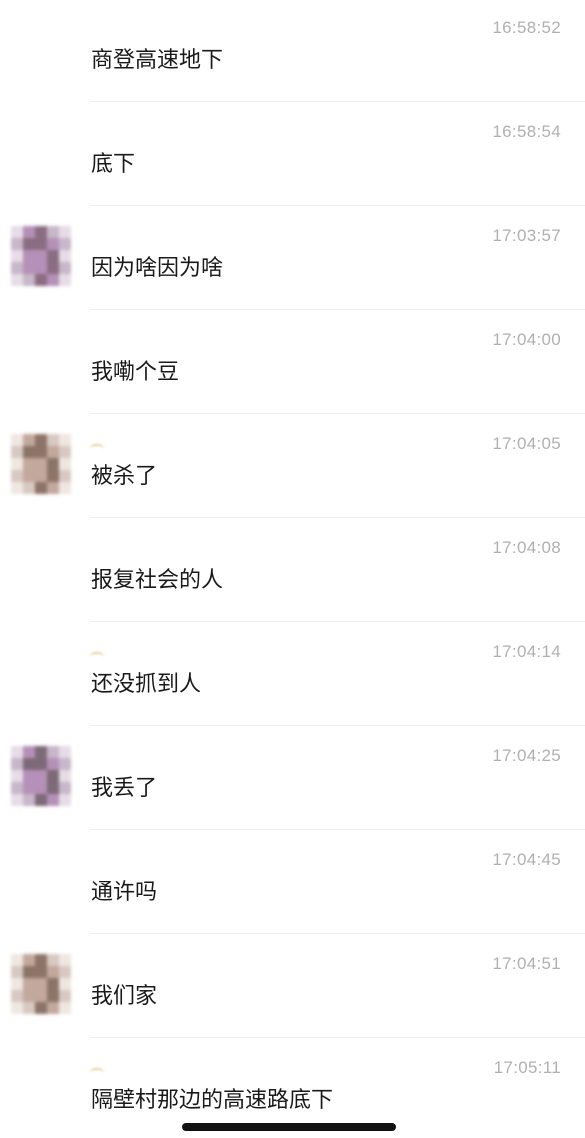 This screenshot has height=1138, width=585. I want to click on message-text: 底下, so click(113, 165).